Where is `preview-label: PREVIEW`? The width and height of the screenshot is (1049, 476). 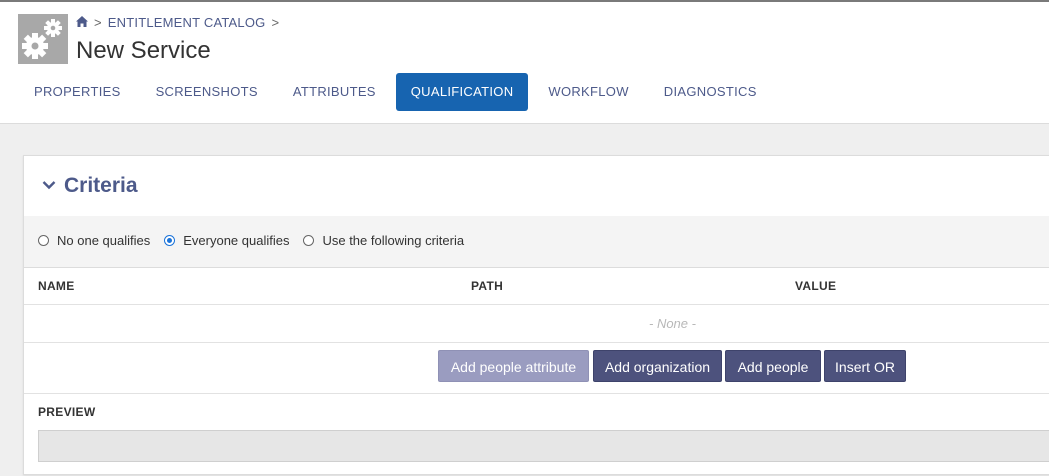
preview-label: PREVIEW is located at coordinates (67, 412).